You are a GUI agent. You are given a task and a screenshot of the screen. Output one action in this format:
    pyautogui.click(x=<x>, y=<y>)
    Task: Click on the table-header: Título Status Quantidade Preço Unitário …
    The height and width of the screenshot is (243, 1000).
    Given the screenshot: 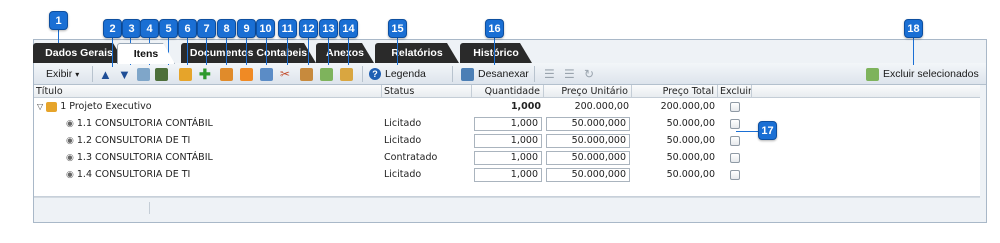 What is the action you would take?
    pyautogui.click(x=507, y=91)
    